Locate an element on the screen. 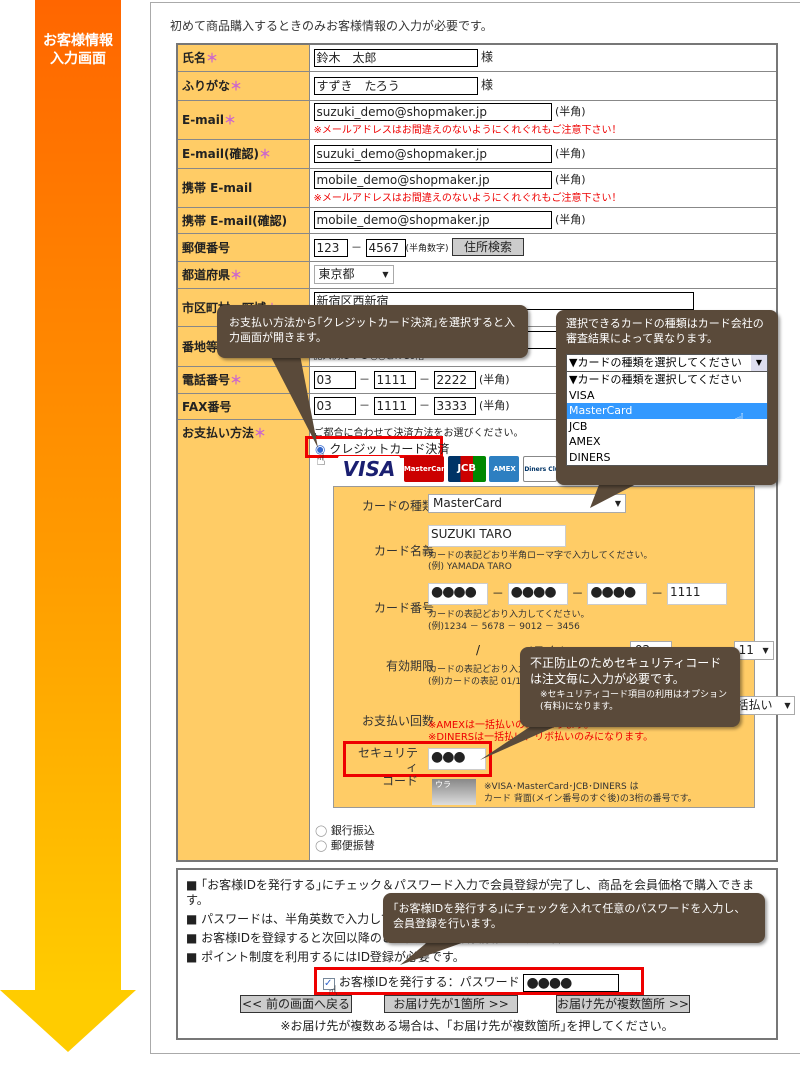 The height and width of the screenshot is (1068, 800). dropdown-option: AMEX is located at coordinates (668, 442).